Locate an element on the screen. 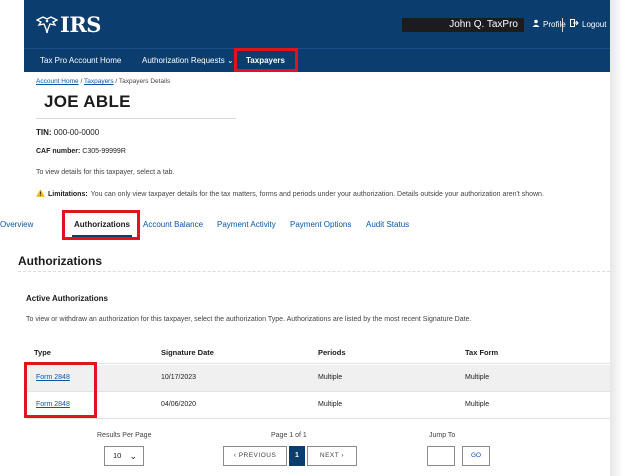 This screenshot has width=623, height=476. logout-icon is located at coordinates (574, 25).